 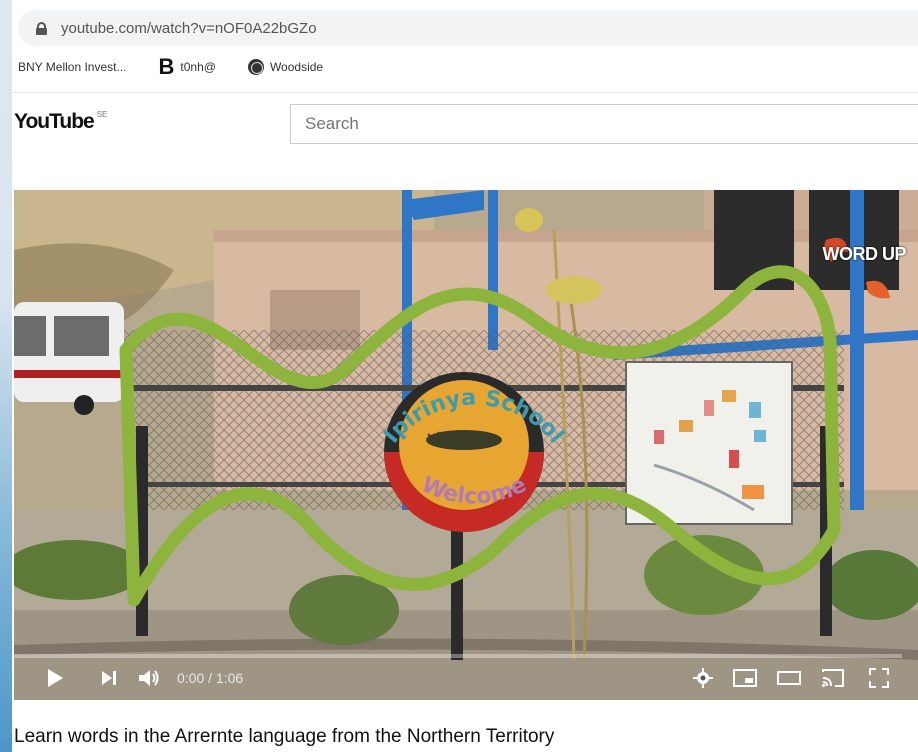 I want to click on lock-icon, so click(x=41, y=28).